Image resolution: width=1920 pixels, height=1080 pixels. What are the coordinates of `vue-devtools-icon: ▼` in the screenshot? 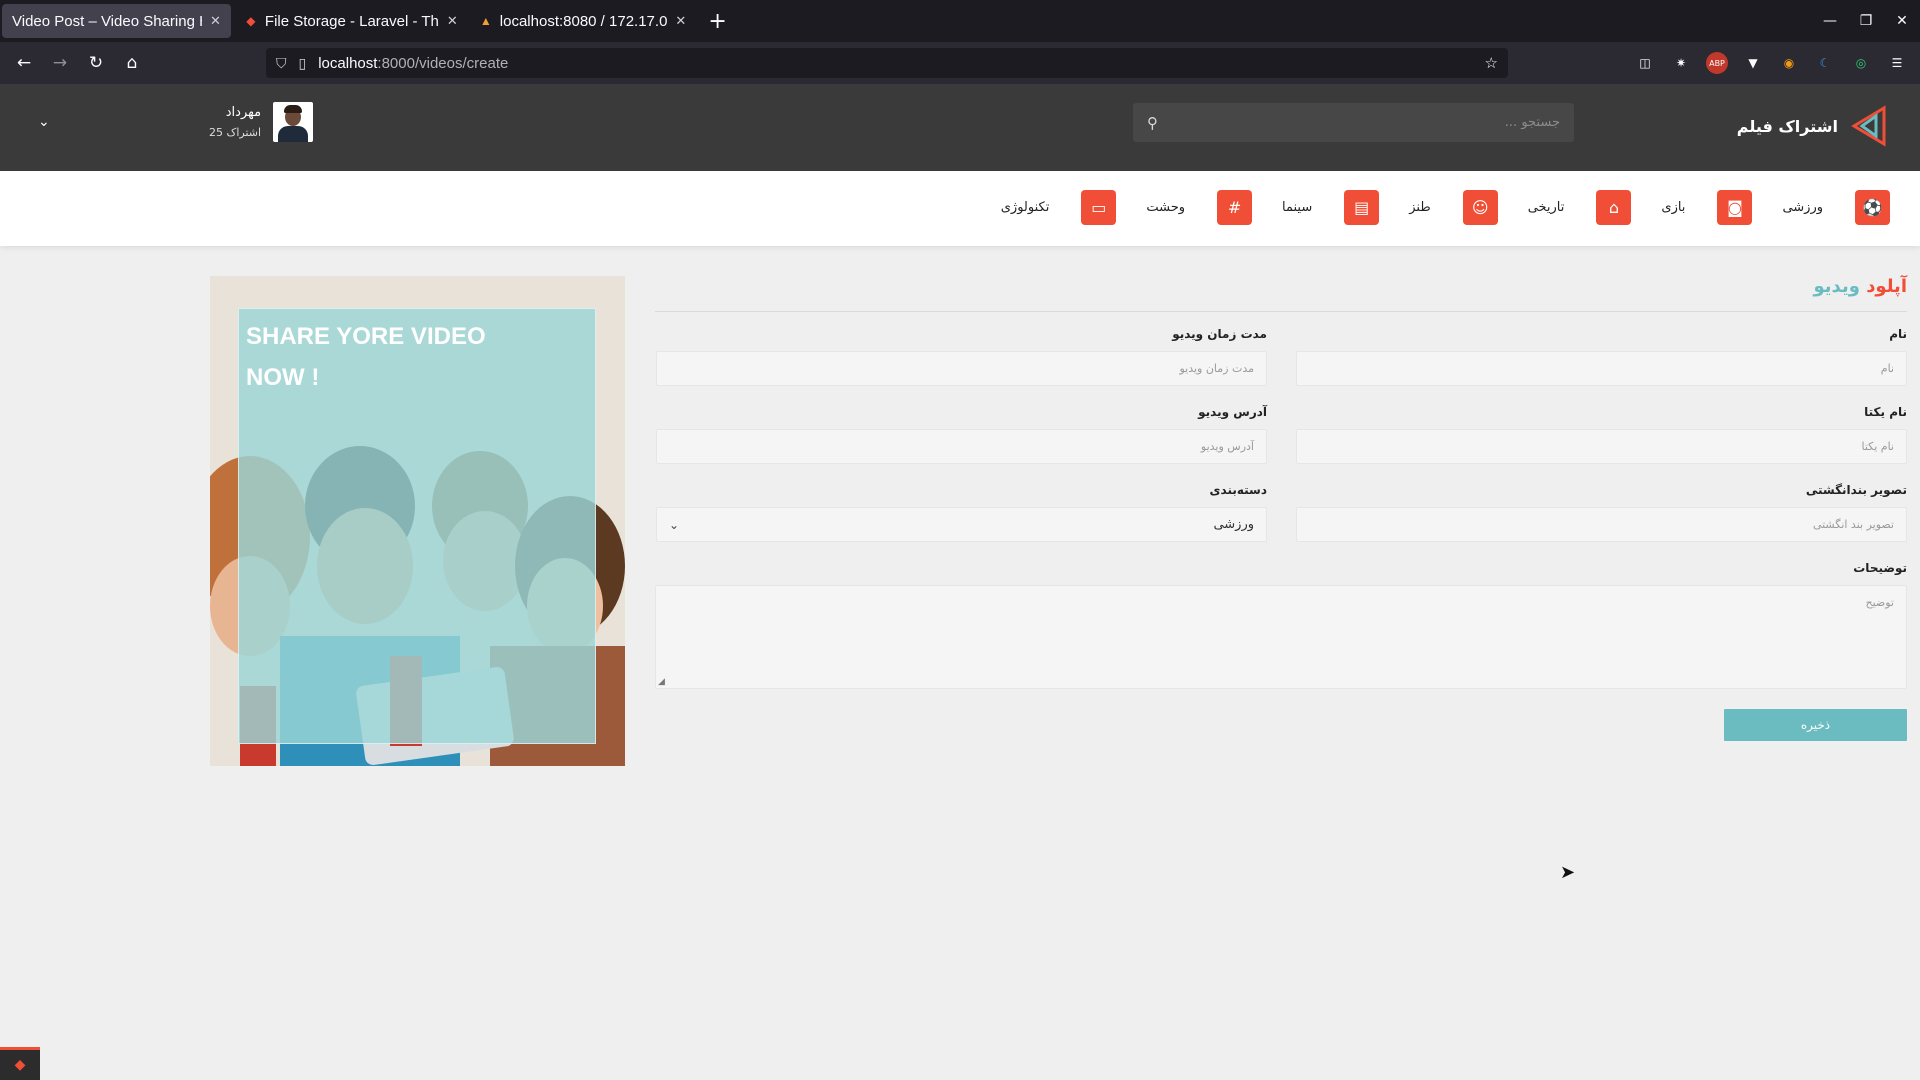 It's located at (1753, 63).